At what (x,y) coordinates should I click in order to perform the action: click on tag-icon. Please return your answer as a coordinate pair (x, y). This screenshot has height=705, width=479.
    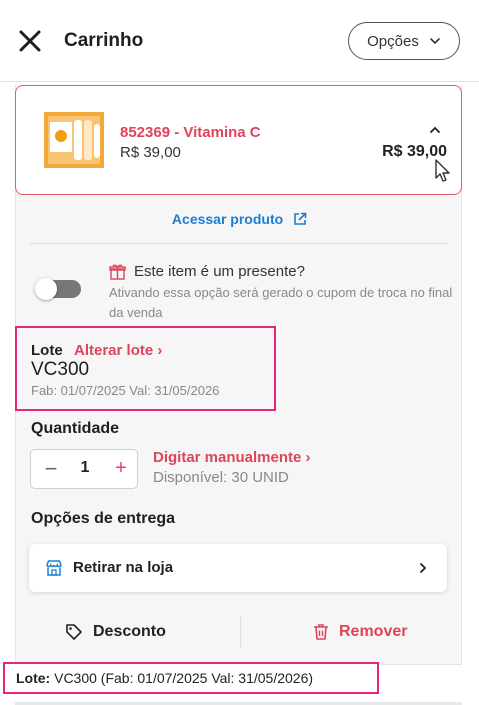
    Looking at the image, I should click on (74, 632).